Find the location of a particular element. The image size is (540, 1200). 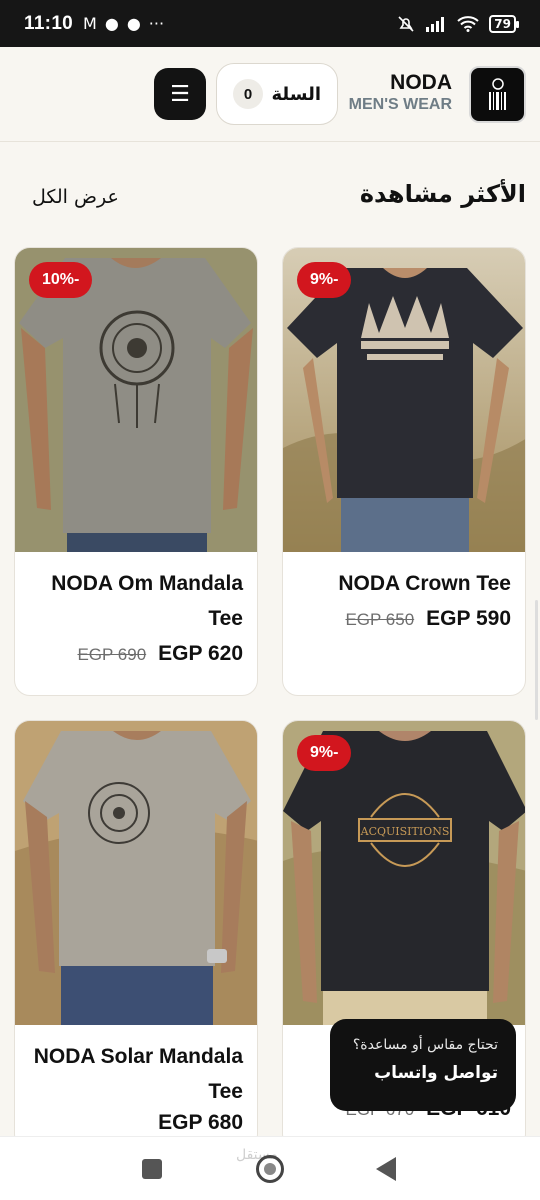

home-button is located at coordinates (270, 1169).